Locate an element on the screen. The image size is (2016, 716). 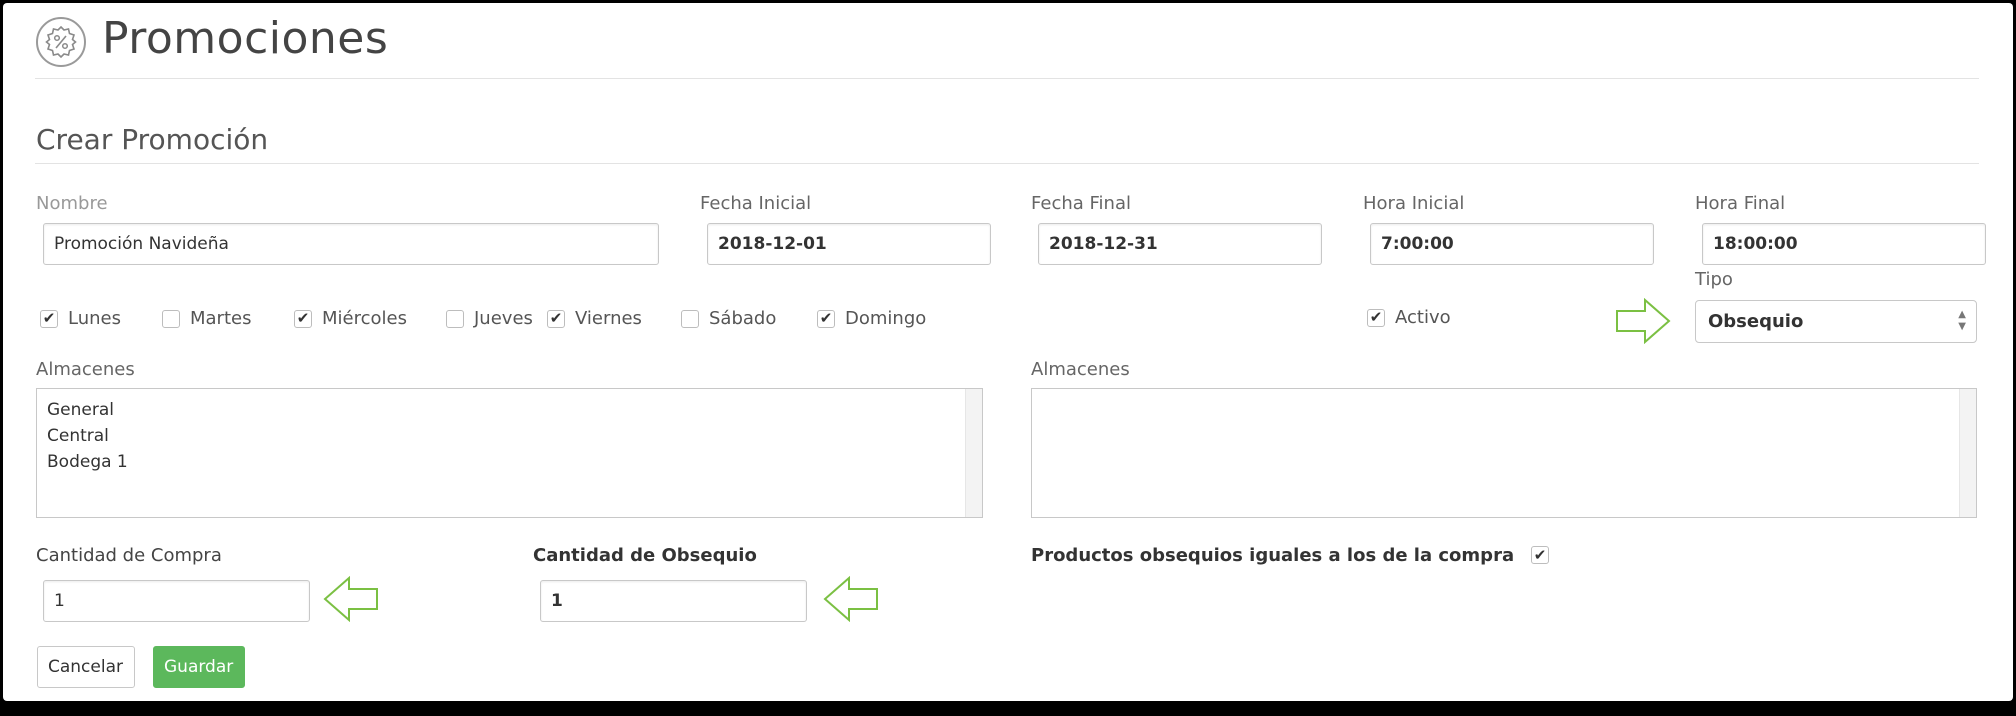
productos-iguales-checkbox: ✔ is located at coordinates (1540, 555).